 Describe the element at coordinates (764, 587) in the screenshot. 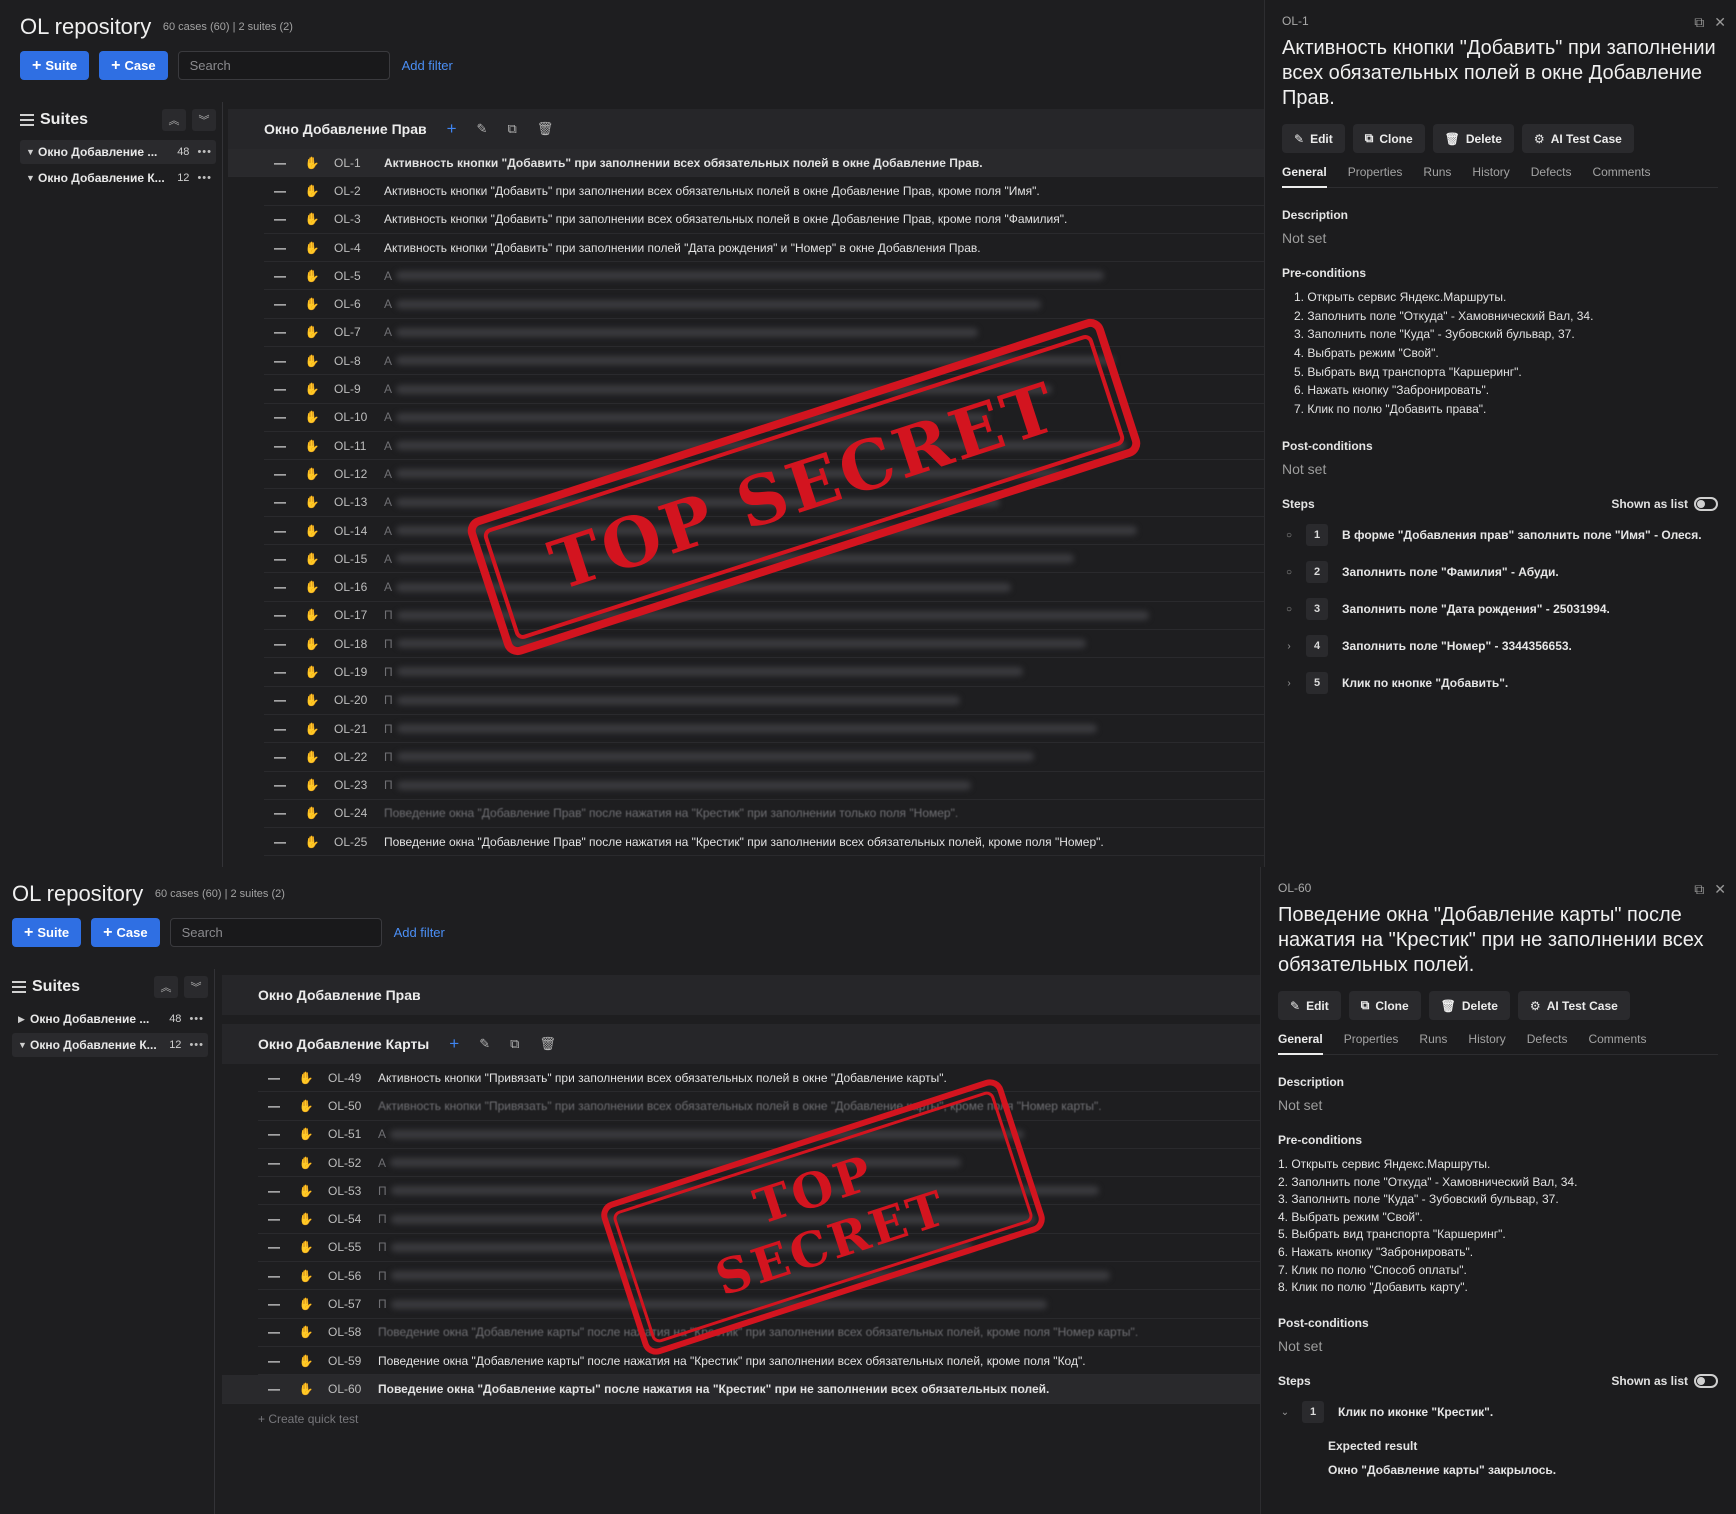

I see `case-row: — ✋ OL-16 А` at that location.